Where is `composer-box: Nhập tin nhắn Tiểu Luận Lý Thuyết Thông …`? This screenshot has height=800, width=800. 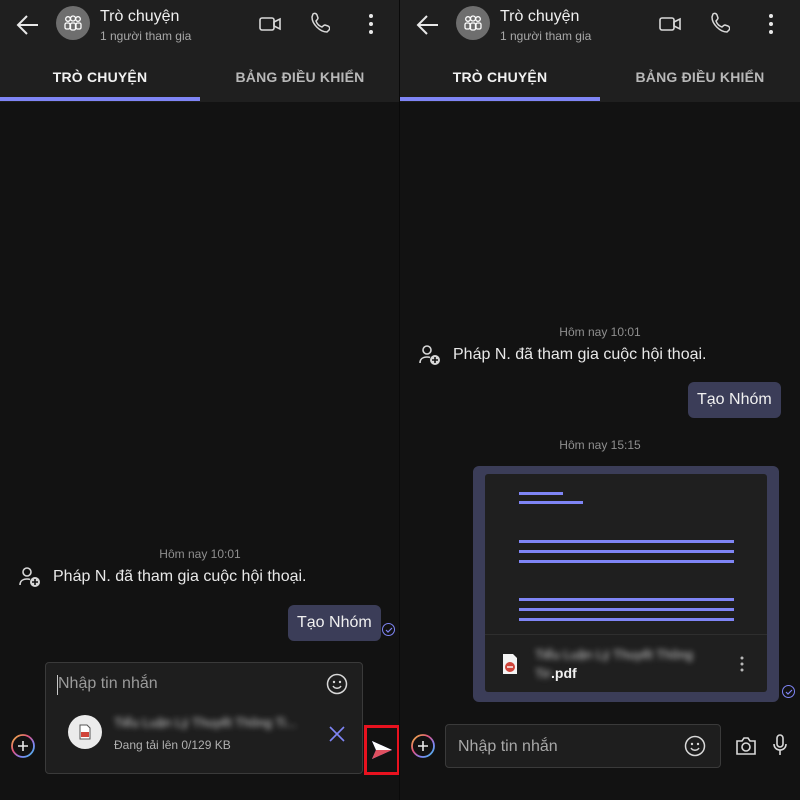
composer-box: Nhập tin nhắn Tiểu Luận Lý Thuyết Thông … is located at coordinates (204, 718).